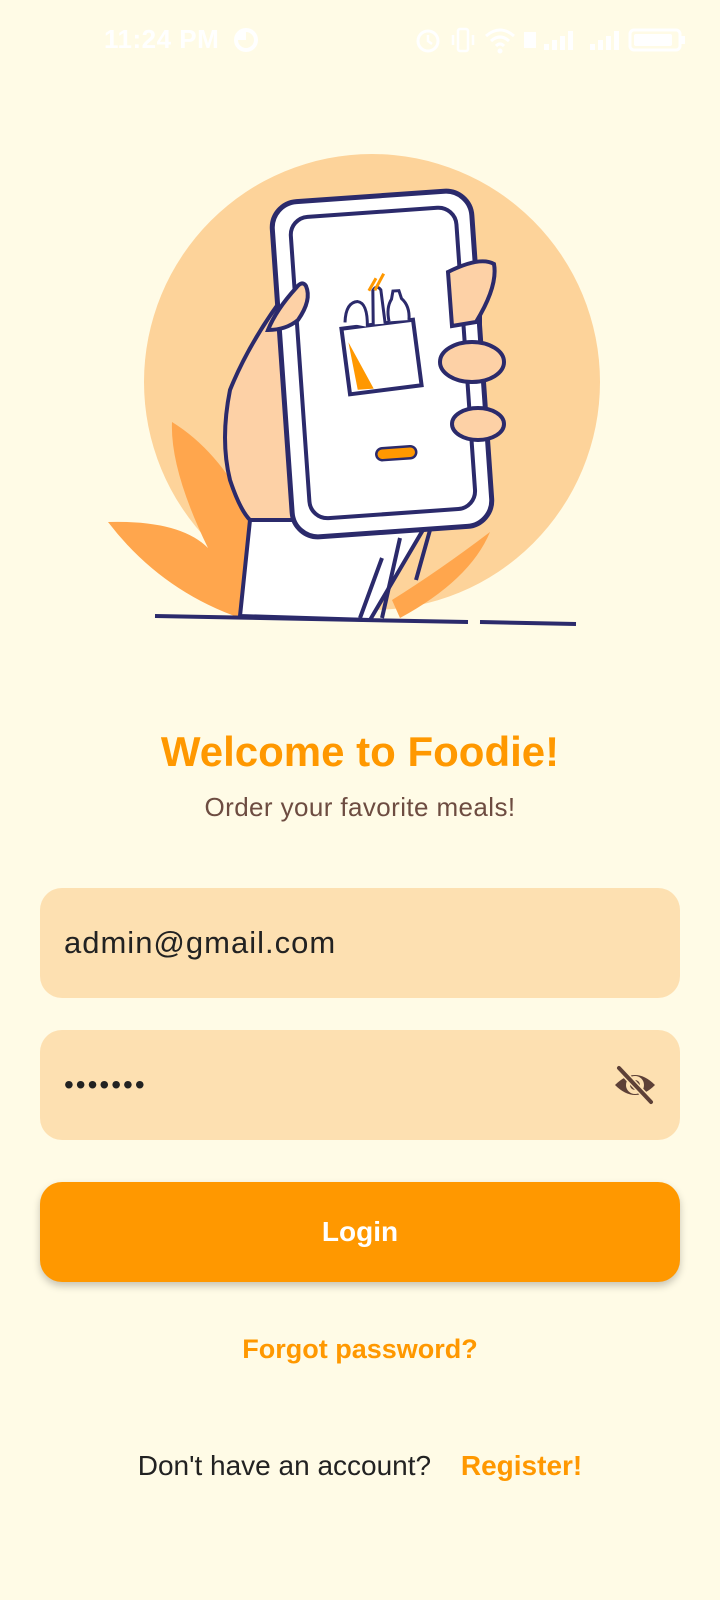 The width and height of the screenshot is (720, 1600). I want to click on register-row: Don't have an account? Register!, so click(360, 1466).